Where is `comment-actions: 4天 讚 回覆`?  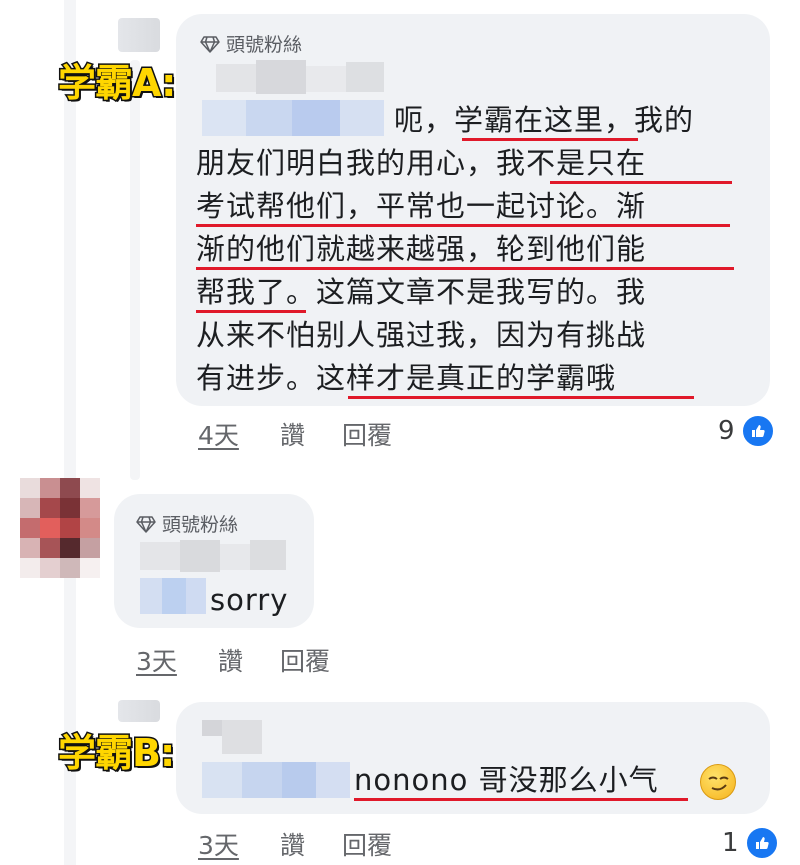
comment-actions: 4天 讚 回覆 is located at coordinates (295, 434).